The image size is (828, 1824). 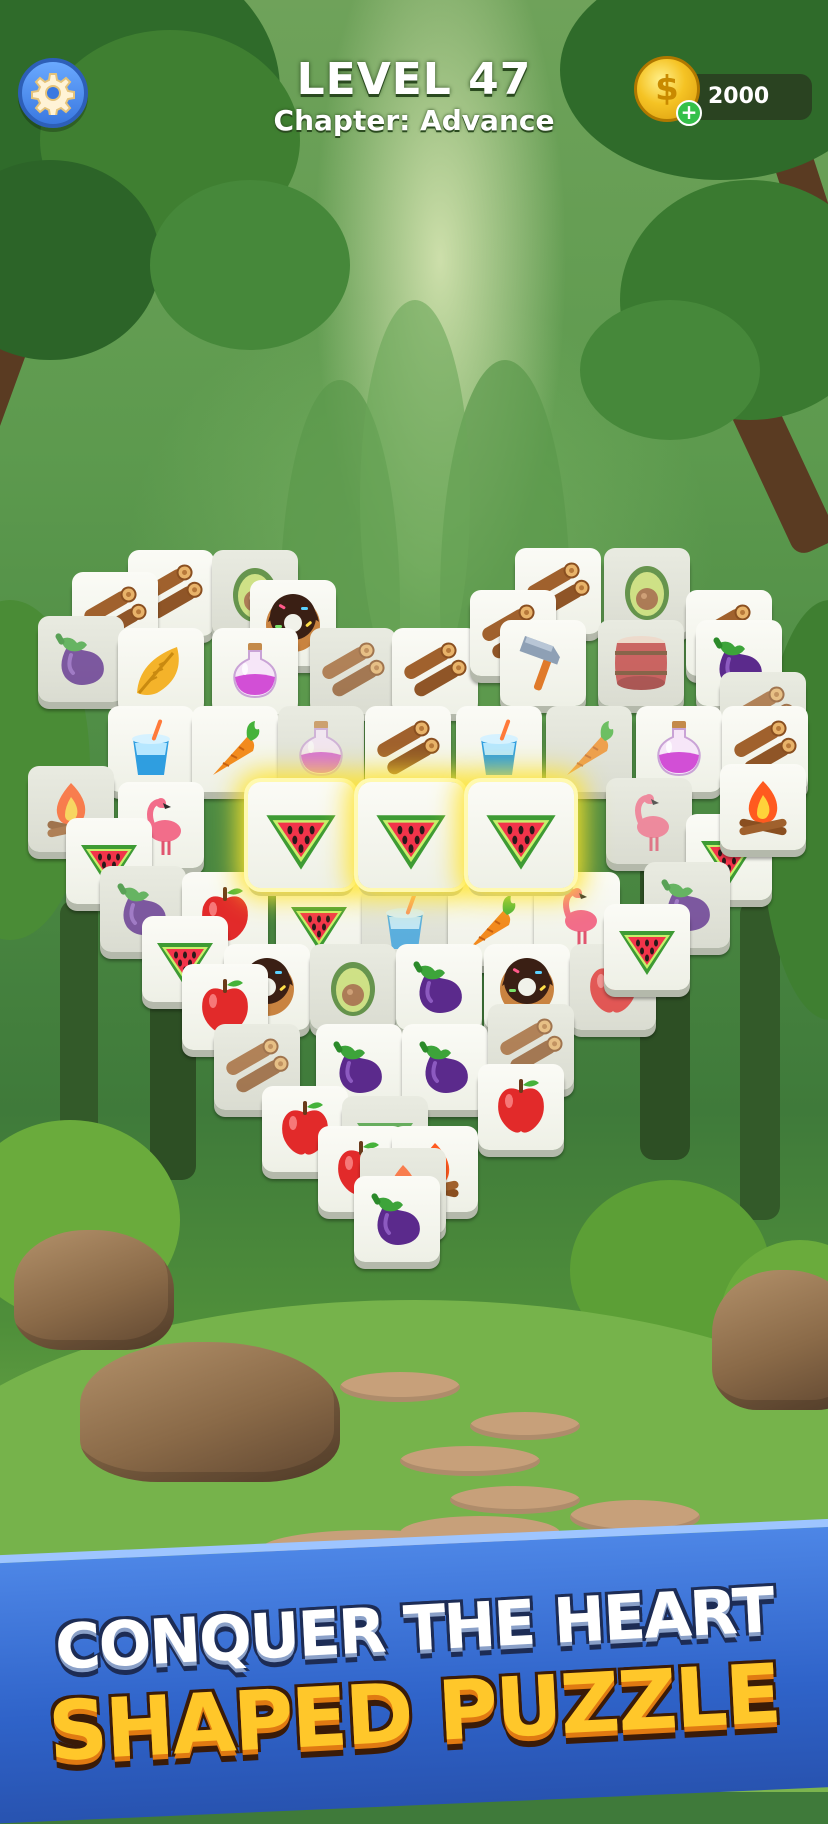 I want to click on leaf-icon, so click(x=161, y=671).